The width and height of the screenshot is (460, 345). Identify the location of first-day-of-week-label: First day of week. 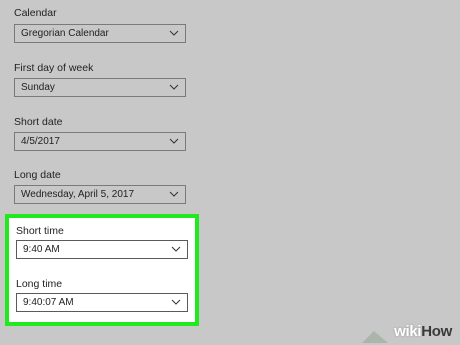
(54, 68).